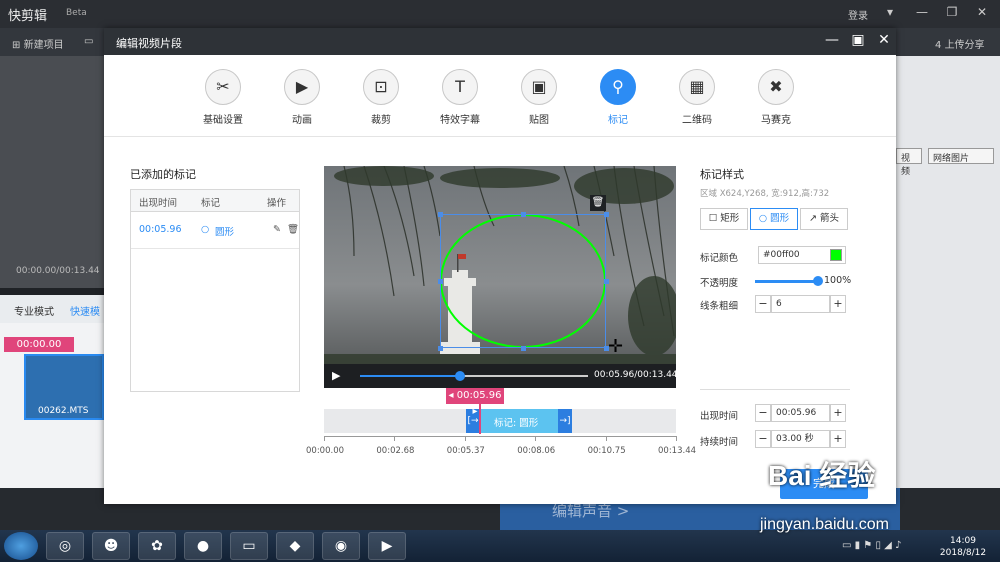 The width and height of the screenshot is (1000, 562). I want to click on appear-time-input: 00:05.96, so click(800, 413).